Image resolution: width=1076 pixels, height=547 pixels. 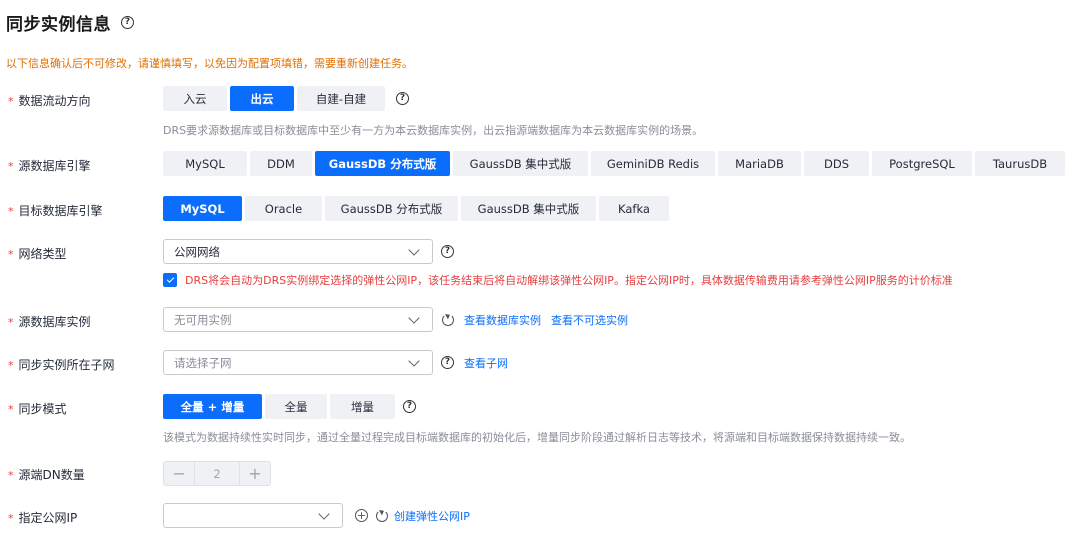 What do you see at coordinates (634, 208) in the screenshot?
I see `target-engine-kafka: Kafka` at bounding box center [634, 208].